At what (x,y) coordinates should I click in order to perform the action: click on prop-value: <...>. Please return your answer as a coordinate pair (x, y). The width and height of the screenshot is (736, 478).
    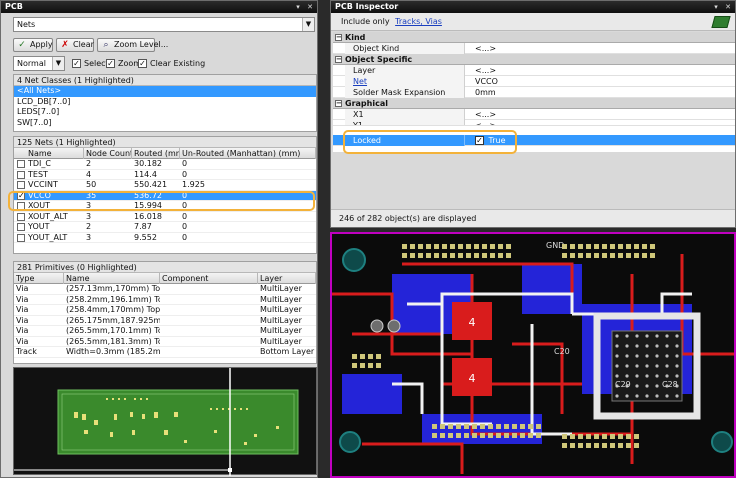
    Looking at the image, I should click on (486, 48).